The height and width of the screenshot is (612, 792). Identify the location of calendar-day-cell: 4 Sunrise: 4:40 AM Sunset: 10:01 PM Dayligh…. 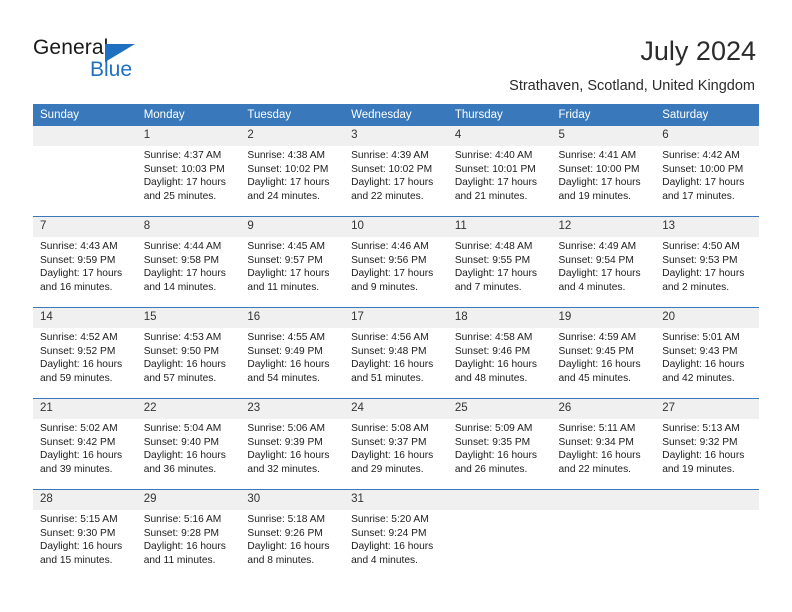
(499, 171).